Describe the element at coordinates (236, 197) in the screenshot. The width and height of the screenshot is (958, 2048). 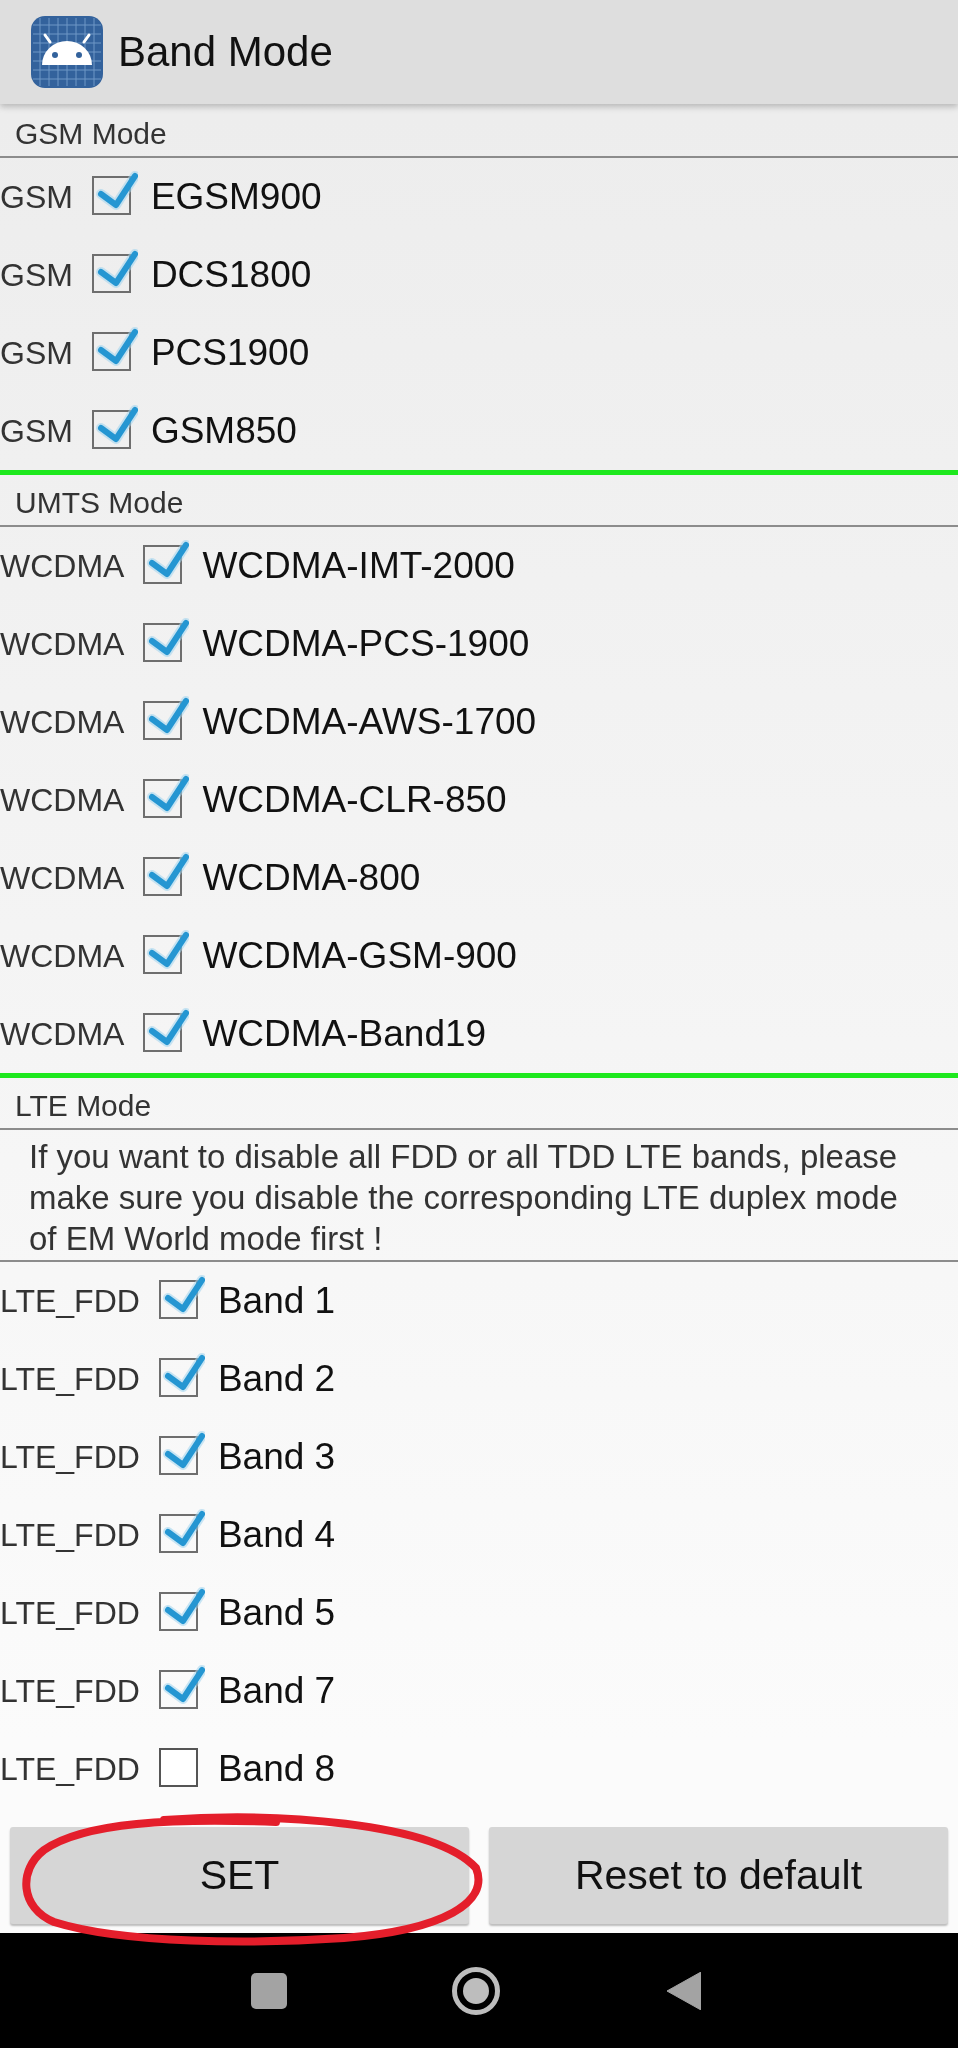
I see `band-name-label: EGSM900` at that location.